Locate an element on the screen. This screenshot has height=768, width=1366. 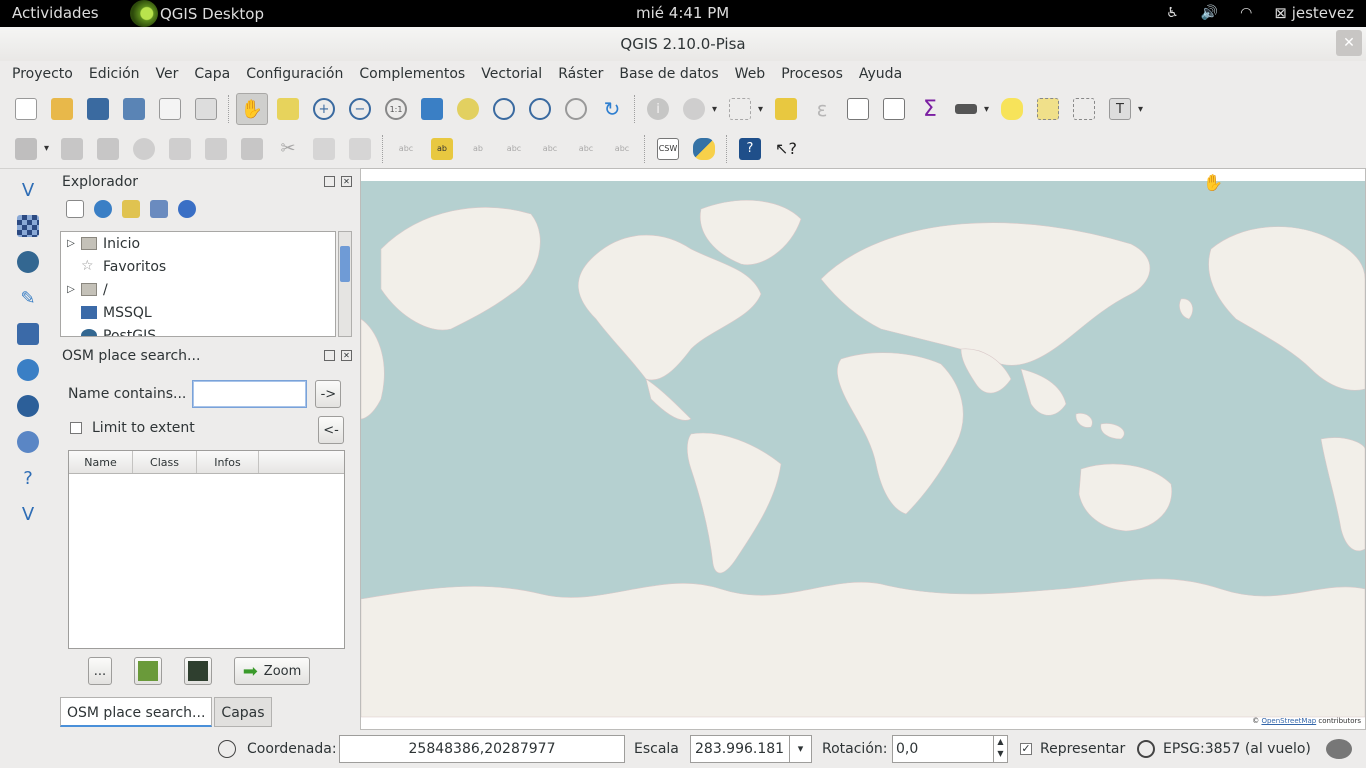
accessibility-icon: ♿ is located at coordinates (1172, 13).